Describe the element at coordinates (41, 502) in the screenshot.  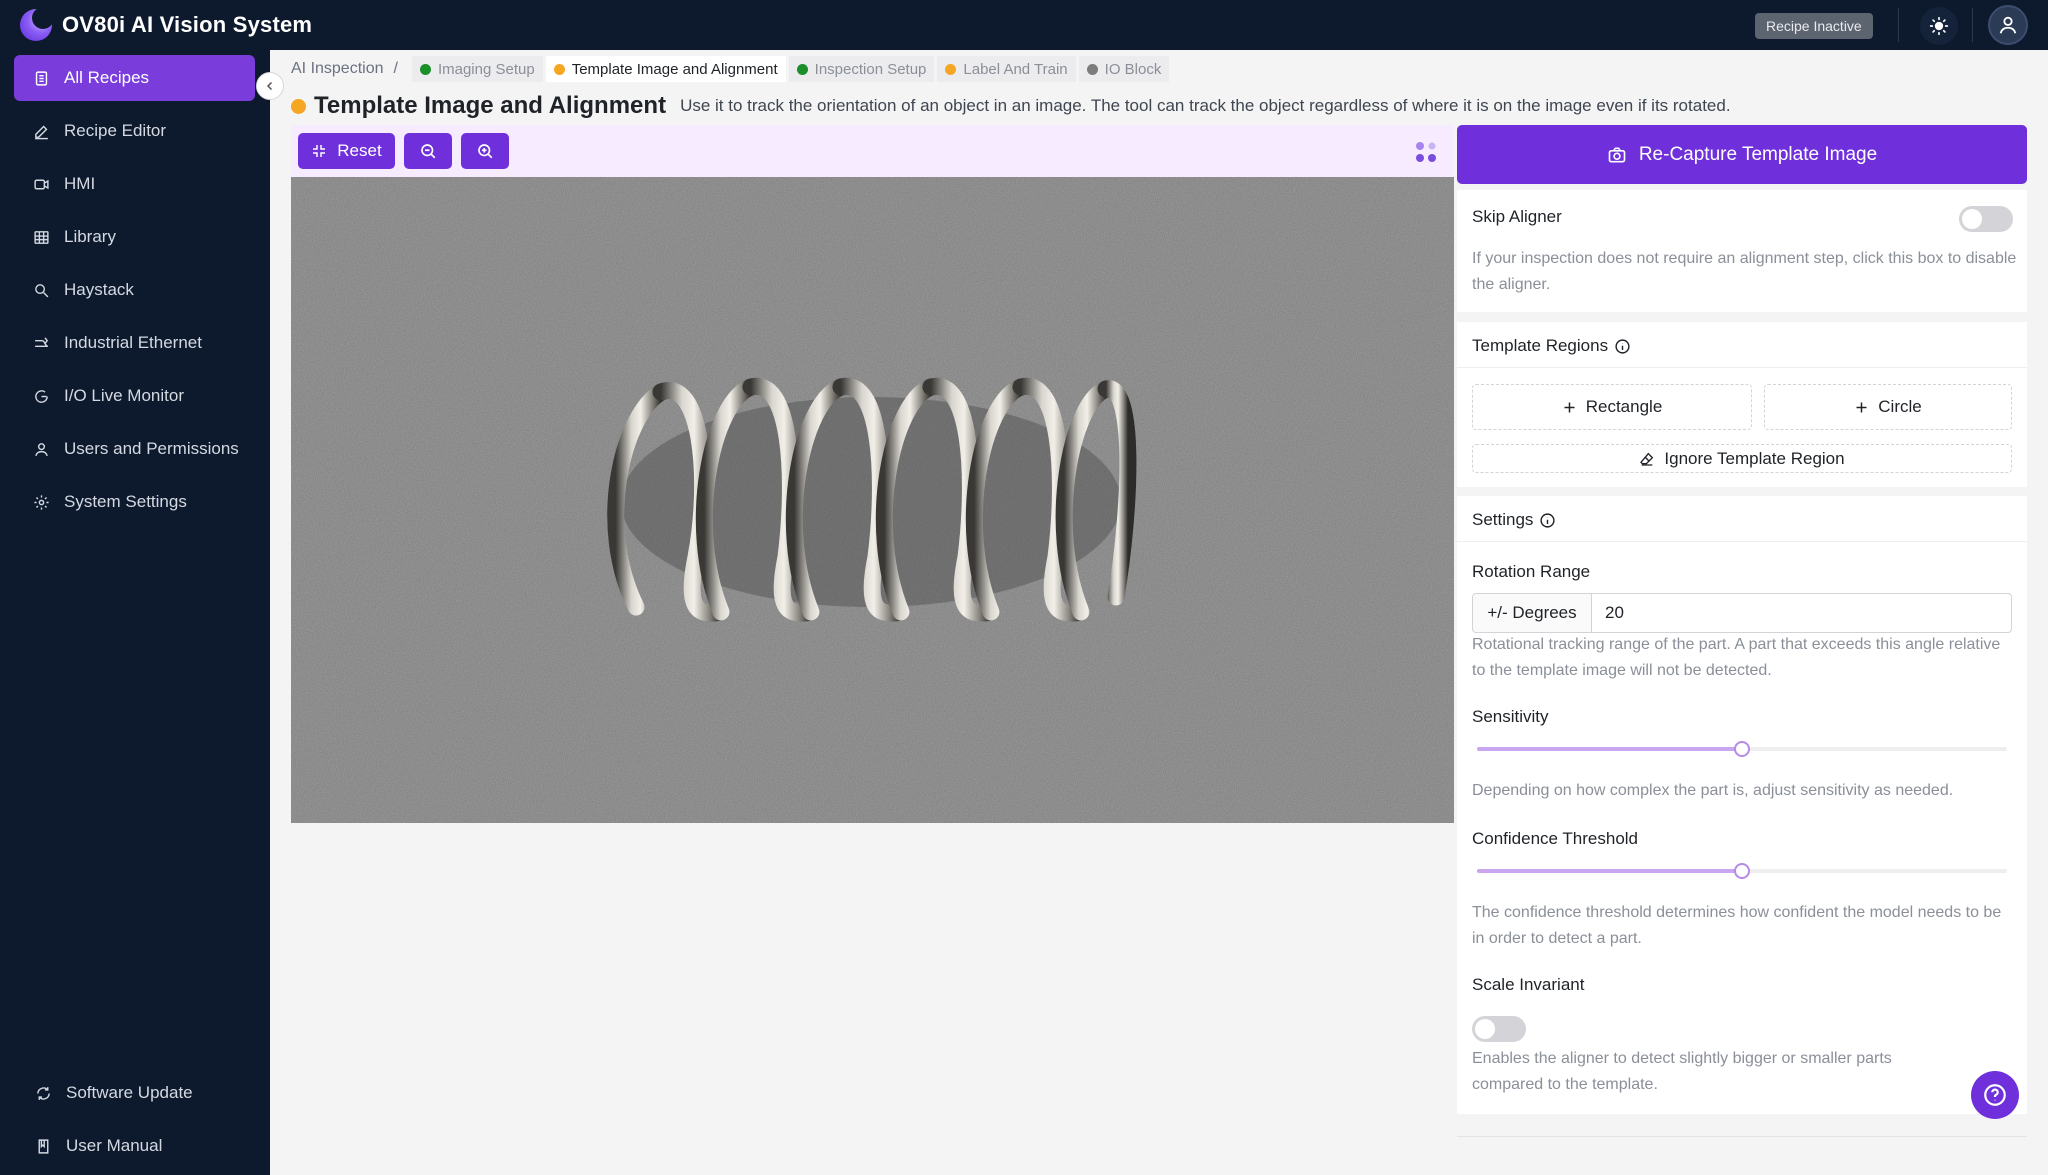
I see `gear-icon` at that location.